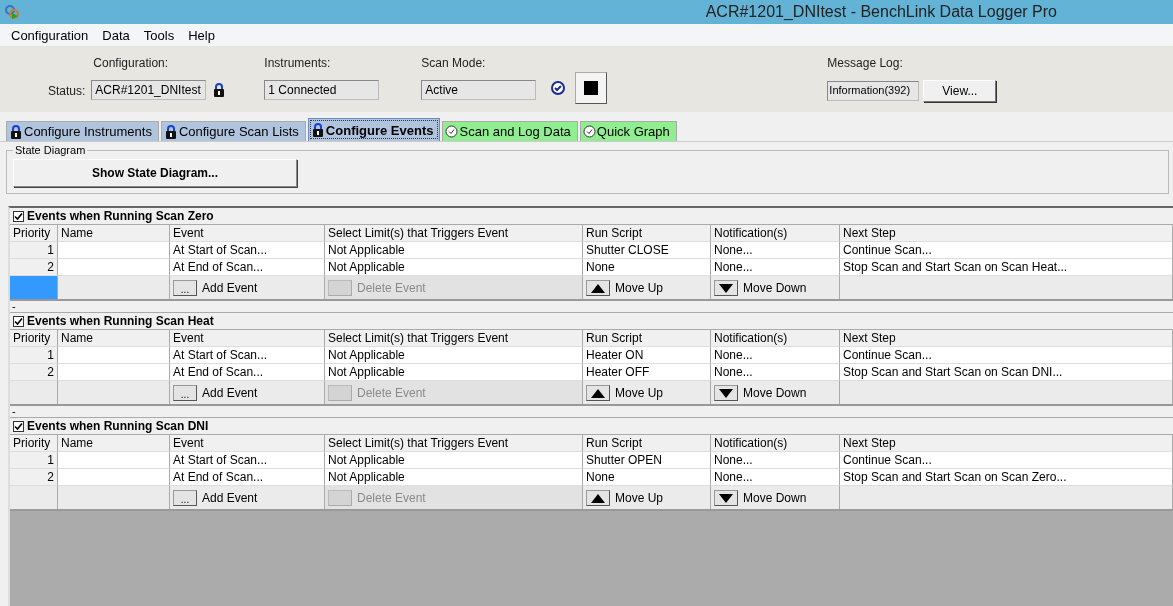  Describe the element at coordinates (639, 497) in the screenshot. I see `move-up-label: Move Up` at that location.